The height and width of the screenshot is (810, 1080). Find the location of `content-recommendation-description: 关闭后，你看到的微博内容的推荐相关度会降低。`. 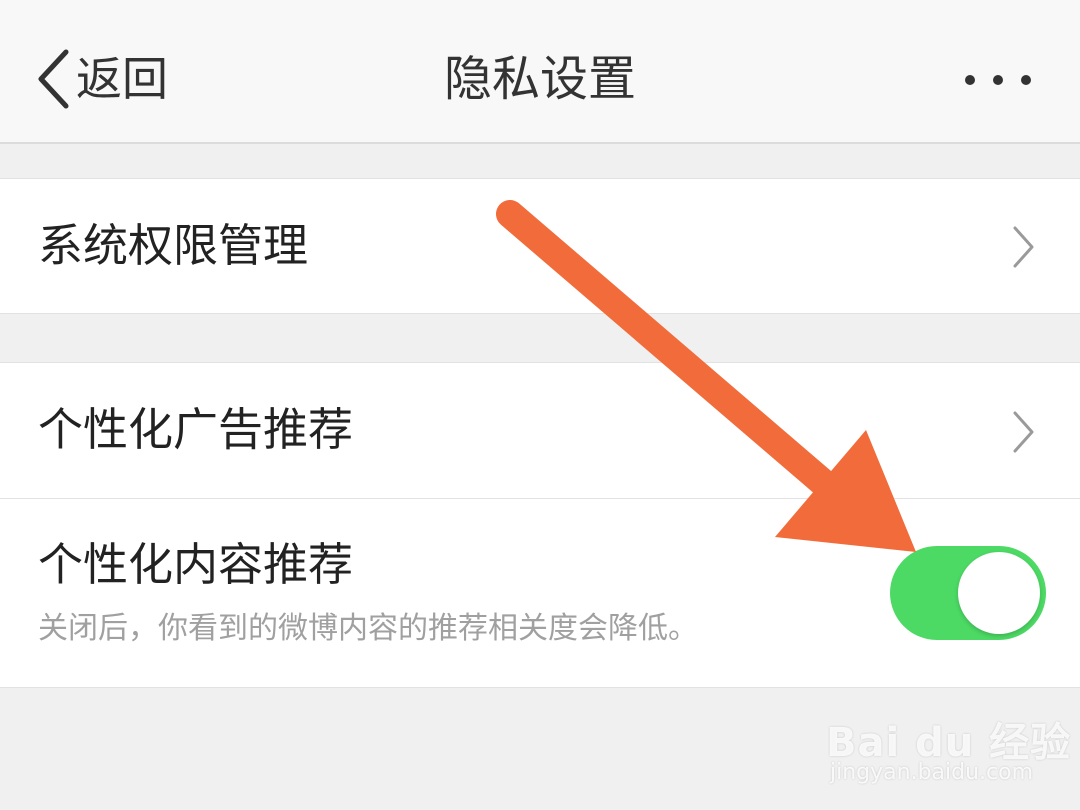

content-recommendation-description: 关闭后，你看到的微博内容的推荐相关度会降低。 is located at coordinates (368, 628).